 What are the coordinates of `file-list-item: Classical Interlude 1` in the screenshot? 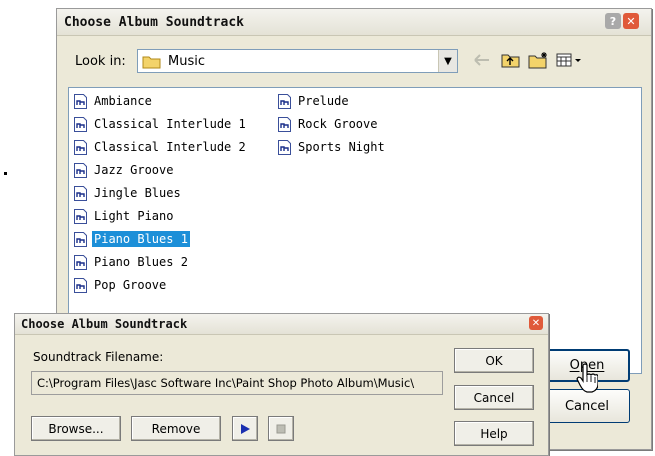 It's located at (161, 124).